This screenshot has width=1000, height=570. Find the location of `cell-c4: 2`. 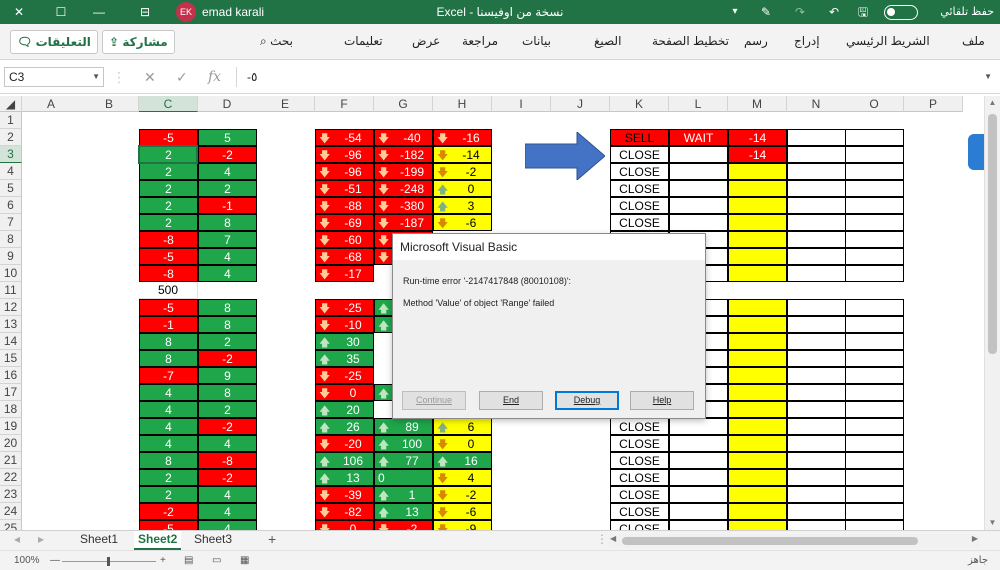

cell-c4: 2 is located at coordinates (168, 171).